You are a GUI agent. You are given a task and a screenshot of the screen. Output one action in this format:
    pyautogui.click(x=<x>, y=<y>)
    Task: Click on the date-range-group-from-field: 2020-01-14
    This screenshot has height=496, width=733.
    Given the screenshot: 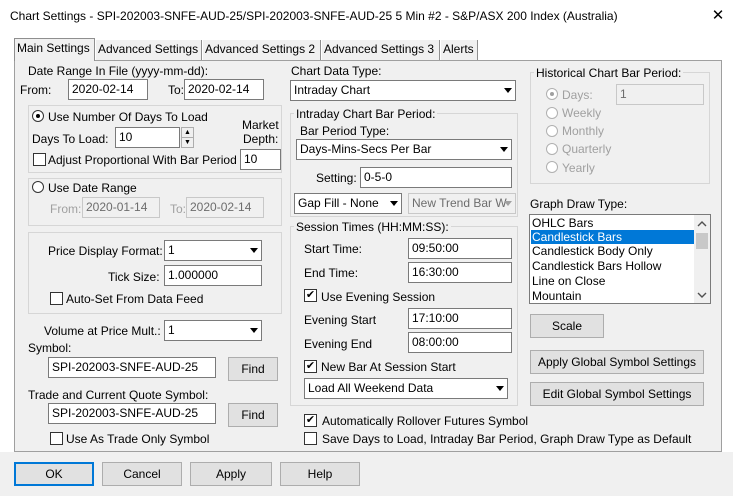 What is the action you would take?
    pyautogui.click(x=121, y=207)
    